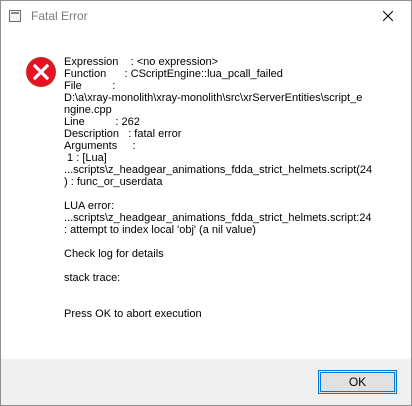 This screenshot has width=412, height=406. I want to click on app-window-icon, so click(15, 16).